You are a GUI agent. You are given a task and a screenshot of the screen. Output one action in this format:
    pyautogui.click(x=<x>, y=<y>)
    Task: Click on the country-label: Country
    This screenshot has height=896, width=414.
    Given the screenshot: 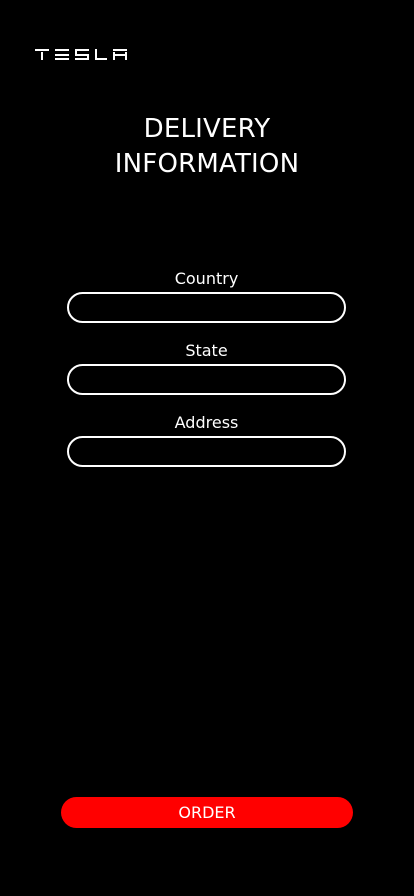 What is the action you would take?
    pyautogui.click(x=206, y=278)
    